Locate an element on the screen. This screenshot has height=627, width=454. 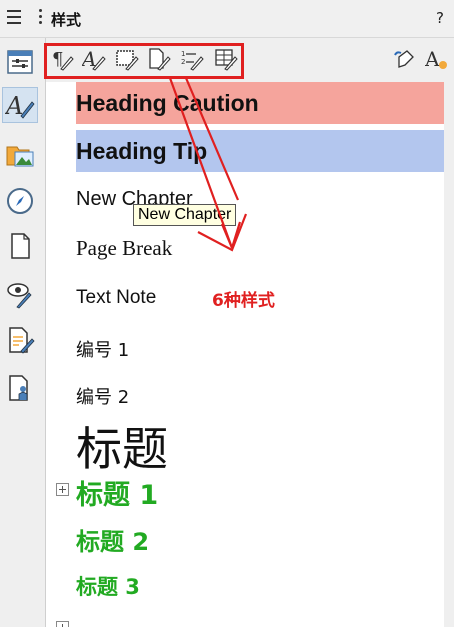
sidebar-item-manage-changes is located at coordinates (20, 340).